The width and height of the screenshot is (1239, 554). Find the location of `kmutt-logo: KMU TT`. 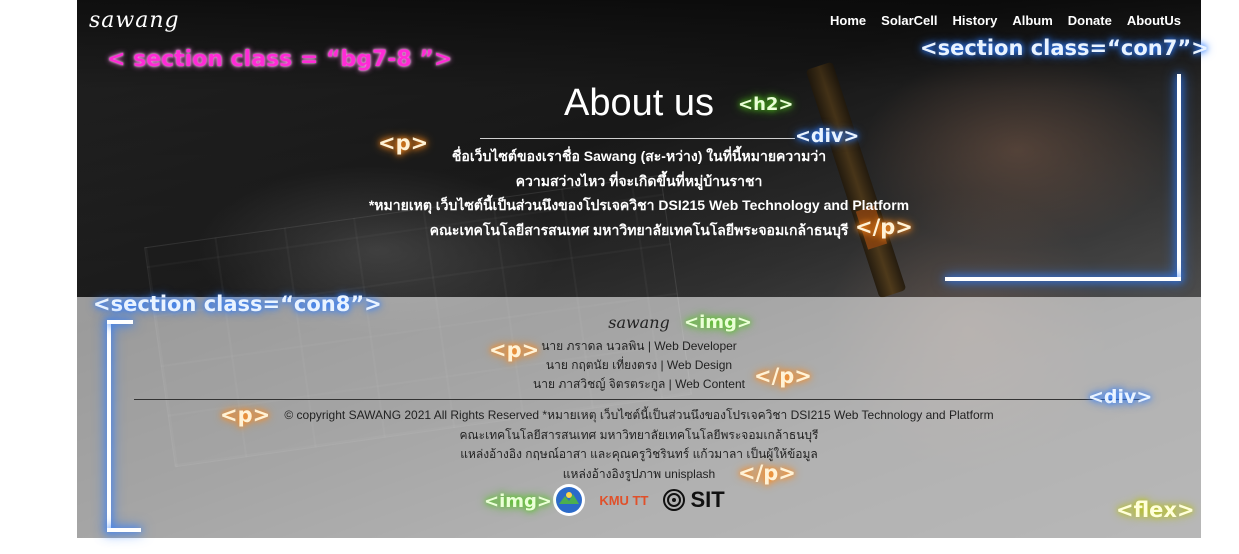

kmutt-logo: KMU TT is located at coordinates (624, 500).